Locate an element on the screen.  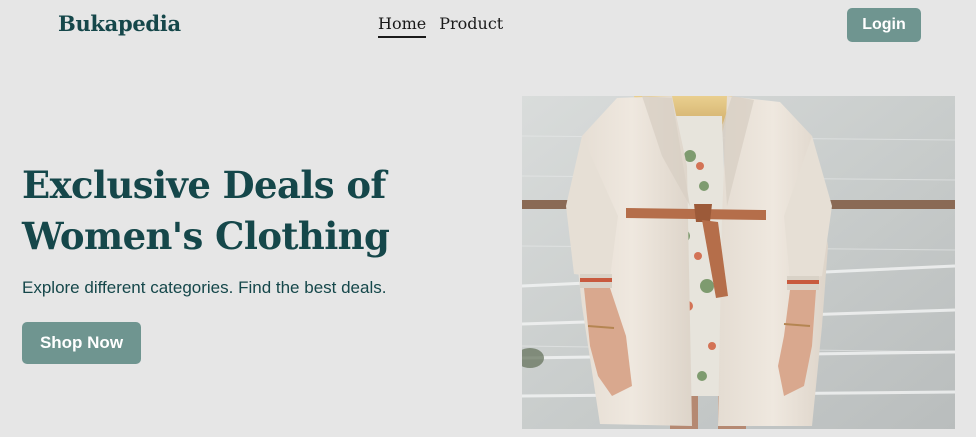
hero-title: Exclusive Deals of Women's Clothing is located at coordinates (222, 211).